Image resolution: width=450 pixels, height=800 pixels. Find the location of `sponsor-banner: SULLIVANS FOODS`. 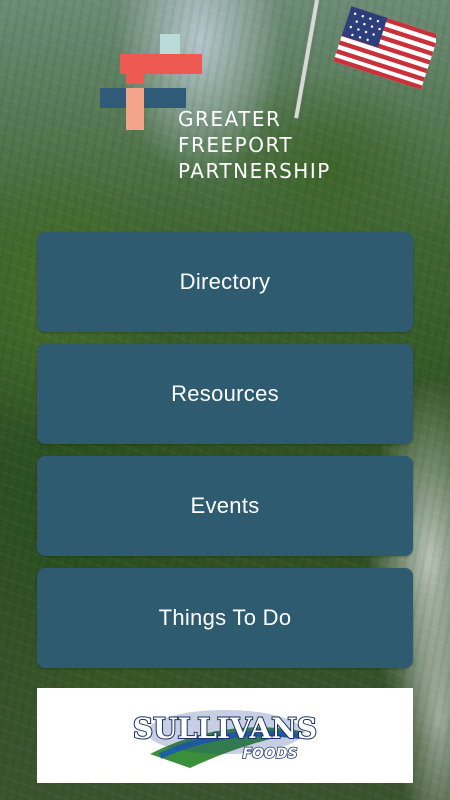

sponsor-banner: SULLIVANS FOODS is located at coordinates (225, 735).